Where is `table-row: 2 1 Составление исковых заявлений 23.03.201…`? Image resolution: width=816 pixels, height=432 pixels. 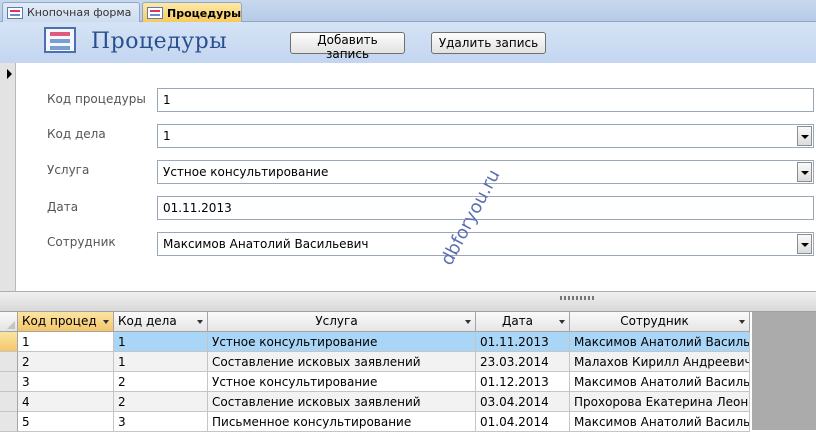 table-row: 2 1 Составление исковых заявлений 23.03.201… is located at coordinates (375, 362).